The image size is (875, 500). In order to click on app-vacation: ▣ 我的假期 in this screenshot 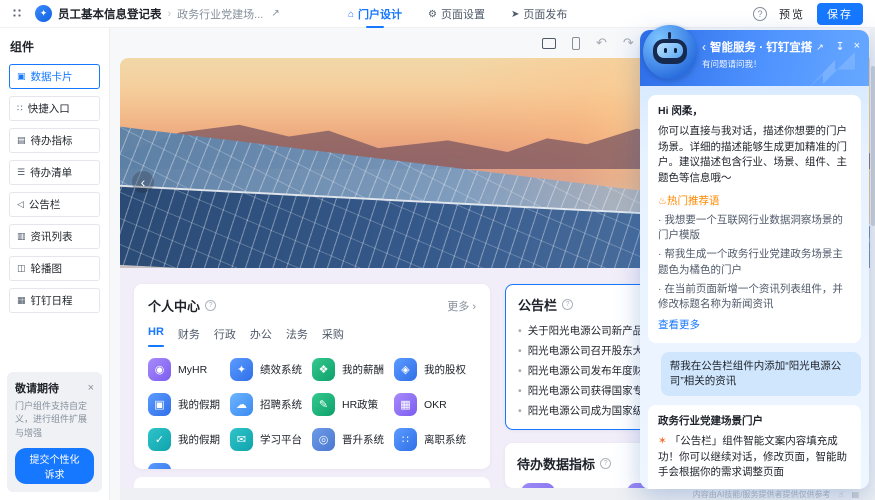, I will do `click(189, 404)`.